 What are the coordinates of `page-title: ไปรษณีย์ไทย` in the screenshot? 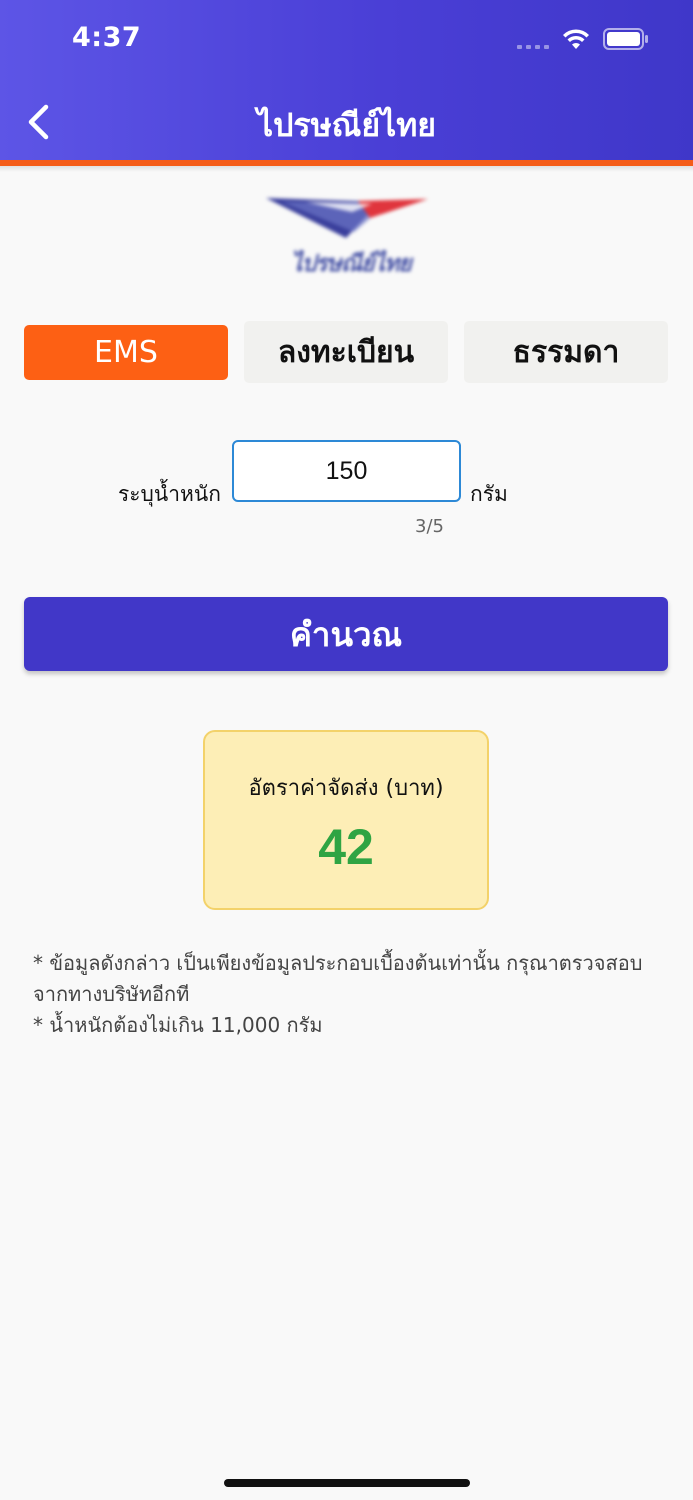 It's located at (346, 125).